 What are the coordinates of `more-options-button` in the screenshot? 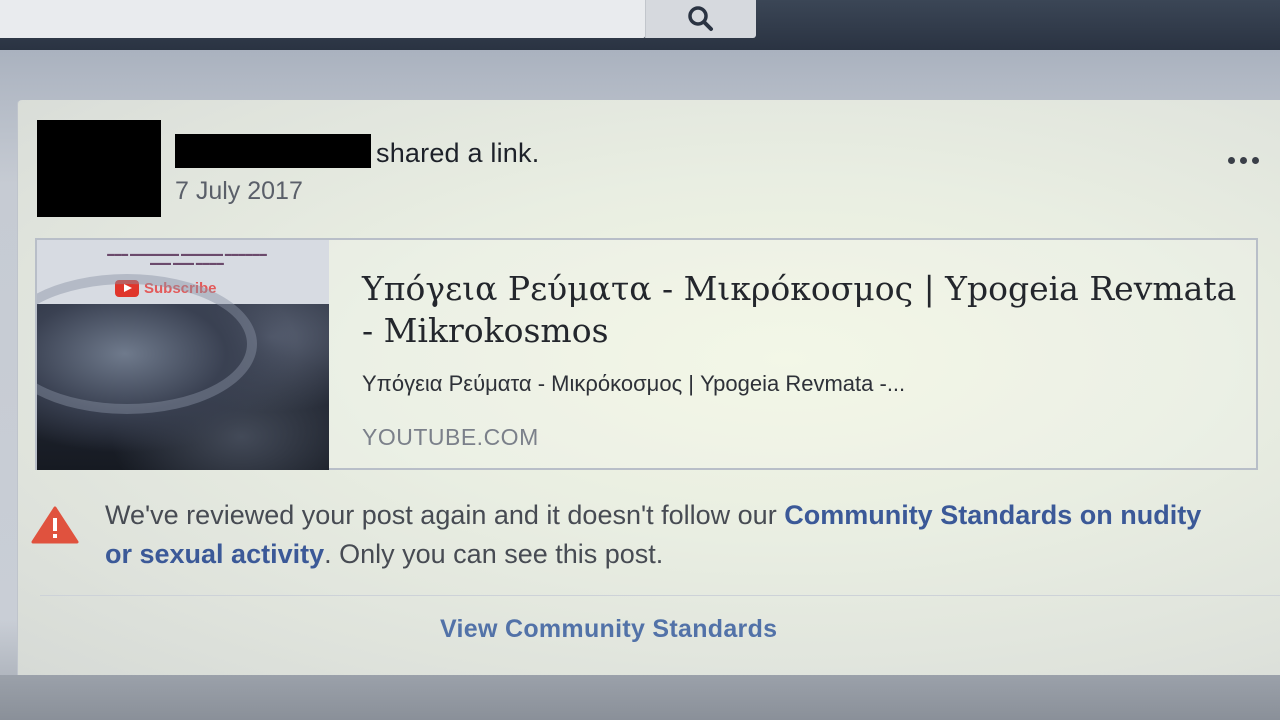 It's located at (1243, 160).